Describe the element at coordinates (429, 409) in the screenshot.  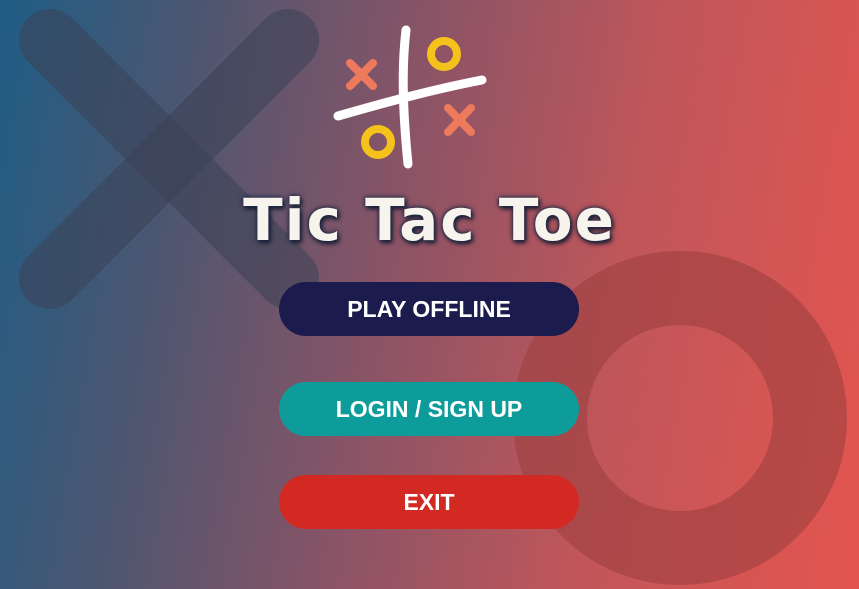
I see `login-signup-button: LOGIN / SIGN UP` at that location.